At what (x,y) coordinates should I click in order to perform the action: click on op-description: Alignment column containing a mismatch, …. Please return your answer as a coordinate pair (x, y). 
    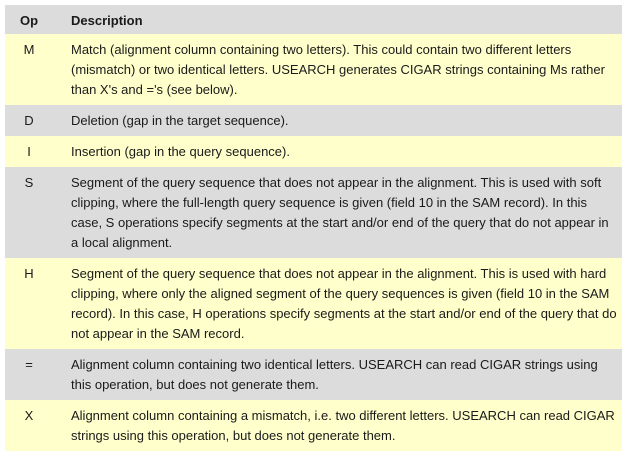
    Looking at the image, I should click on (343, 425).